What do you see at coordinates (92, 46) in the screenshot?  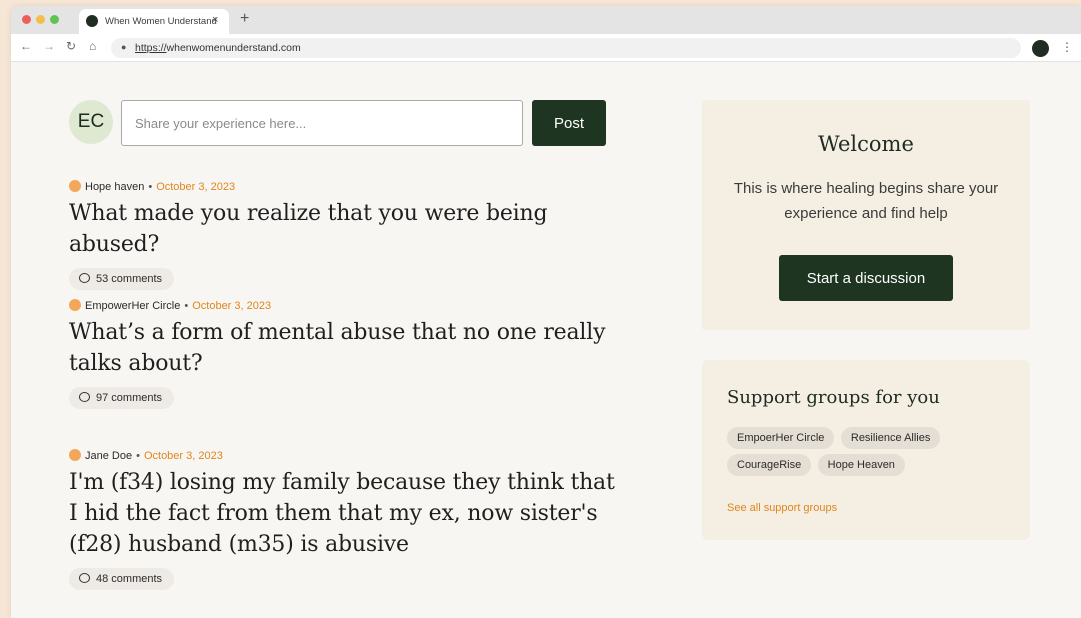 I see `home-icon: ⌂` at bounding box center [92, 46].